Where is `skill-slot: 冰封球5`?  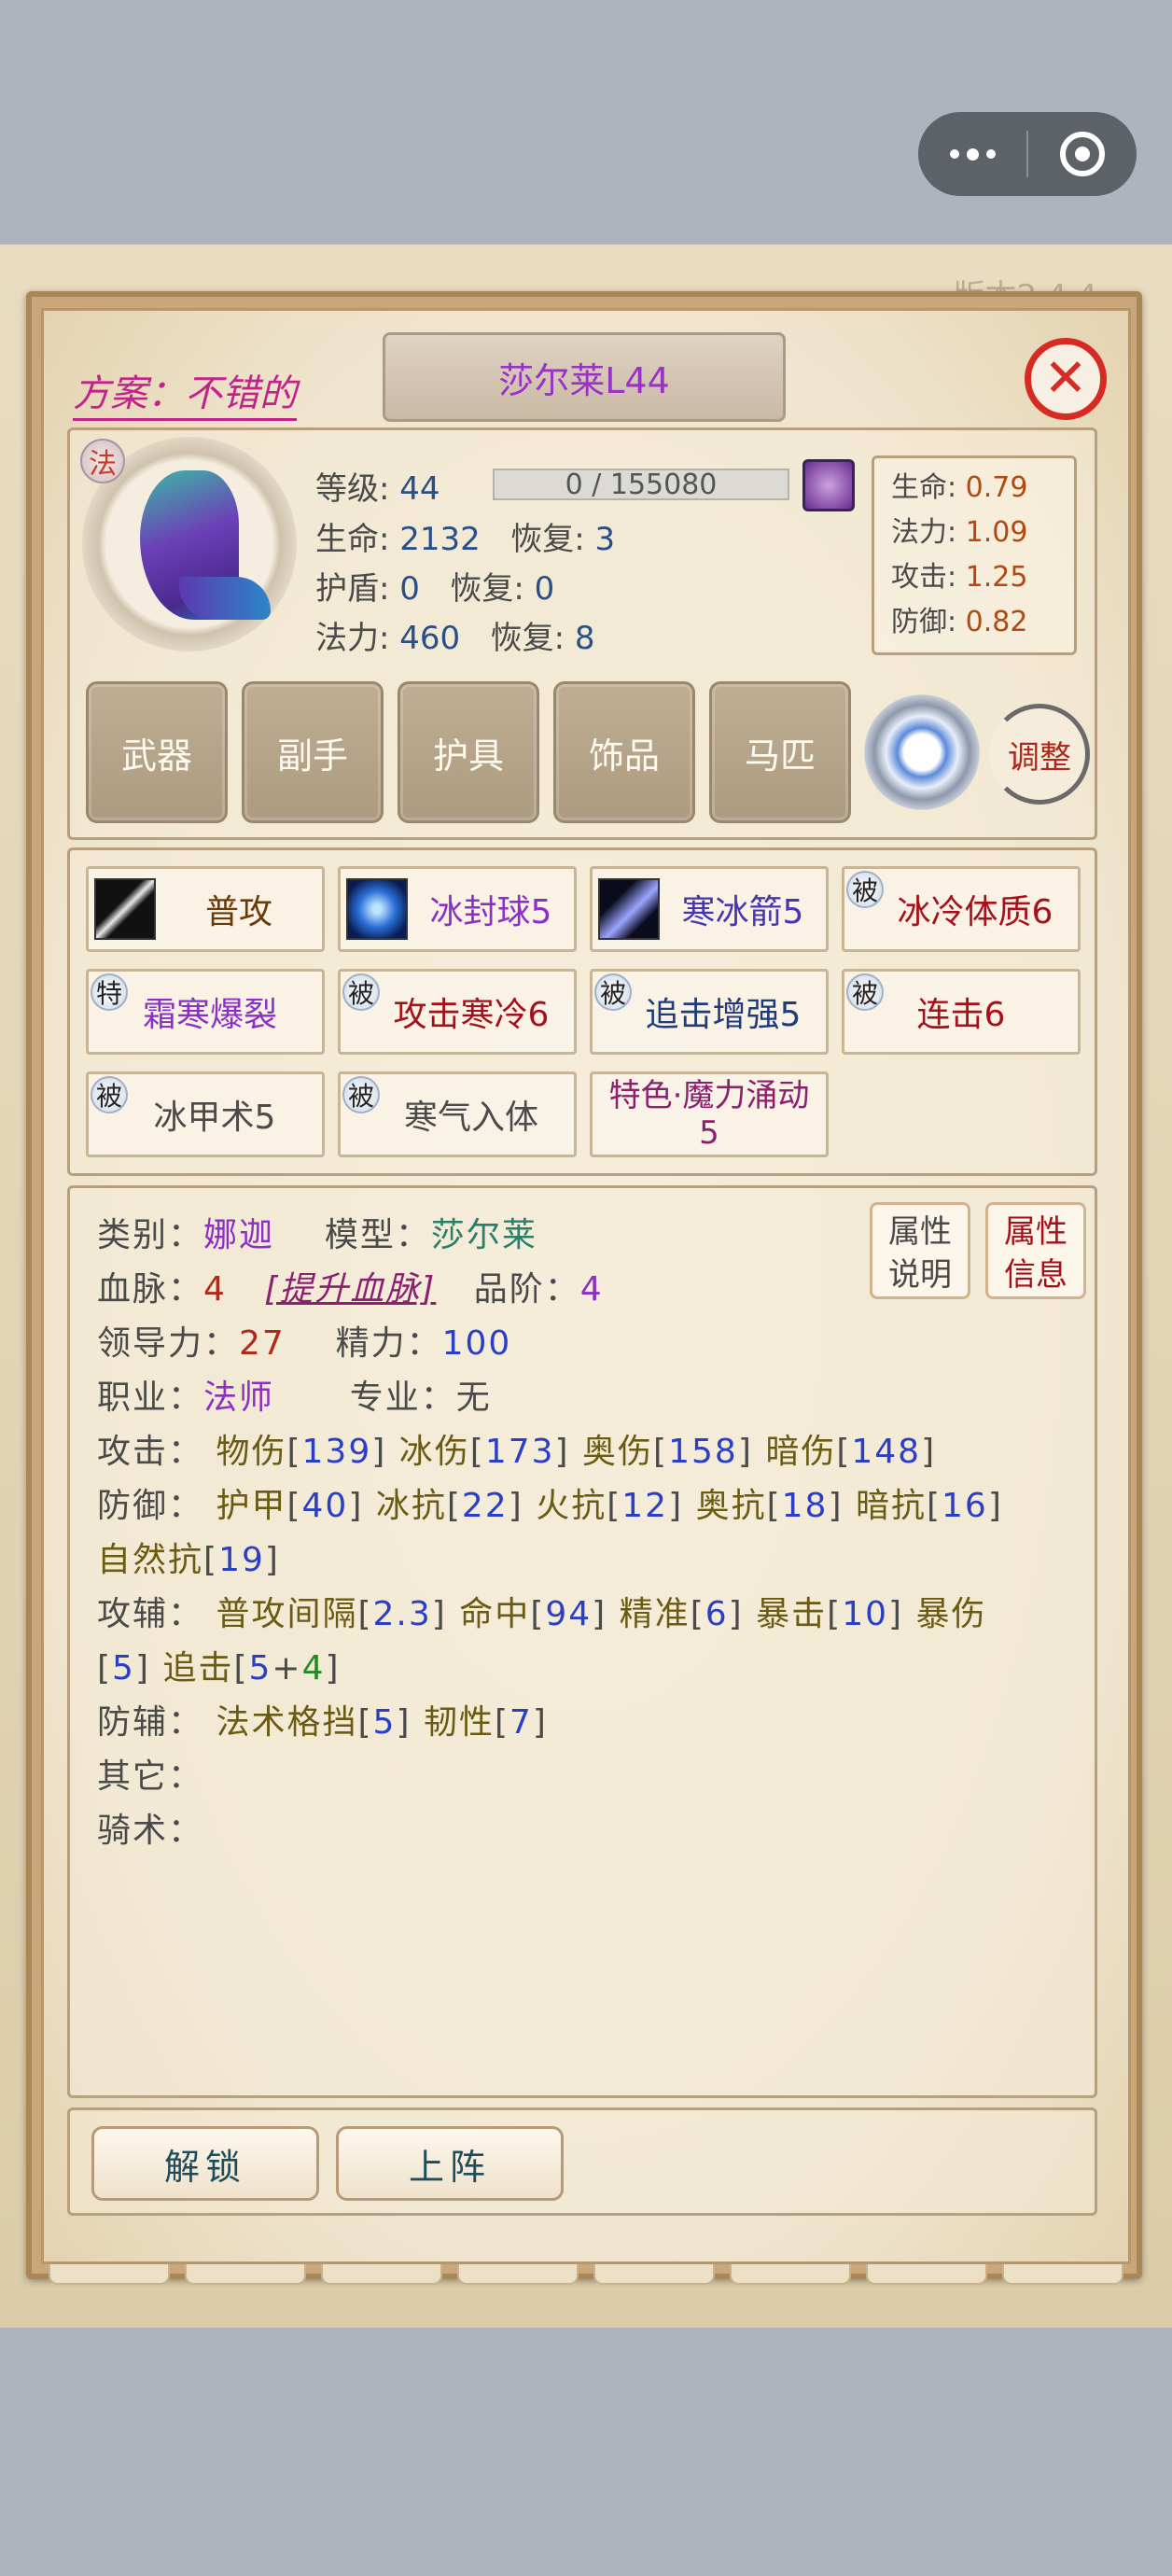 skill-slot: 冰封球5 is located at coordinates (457, 909).